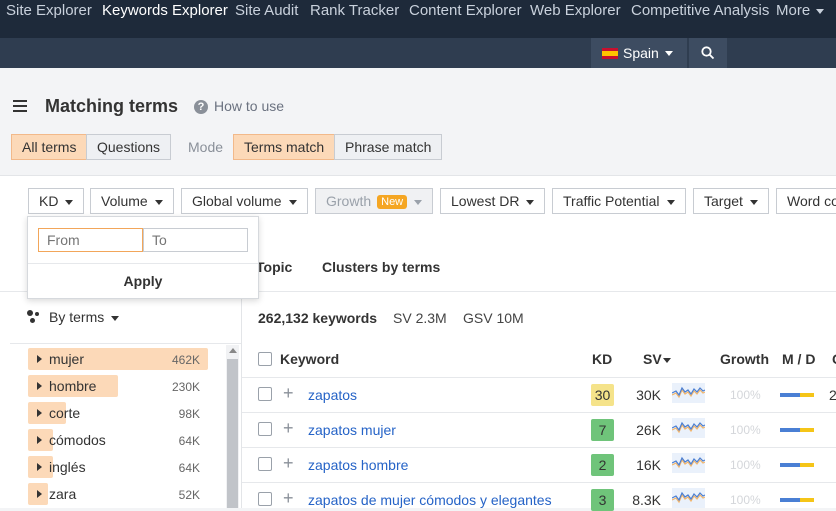 The image size is (836, 511). Describe the element at coordinates (233, 350) in the screenshot. I see `scroll-up-icon` at that location.